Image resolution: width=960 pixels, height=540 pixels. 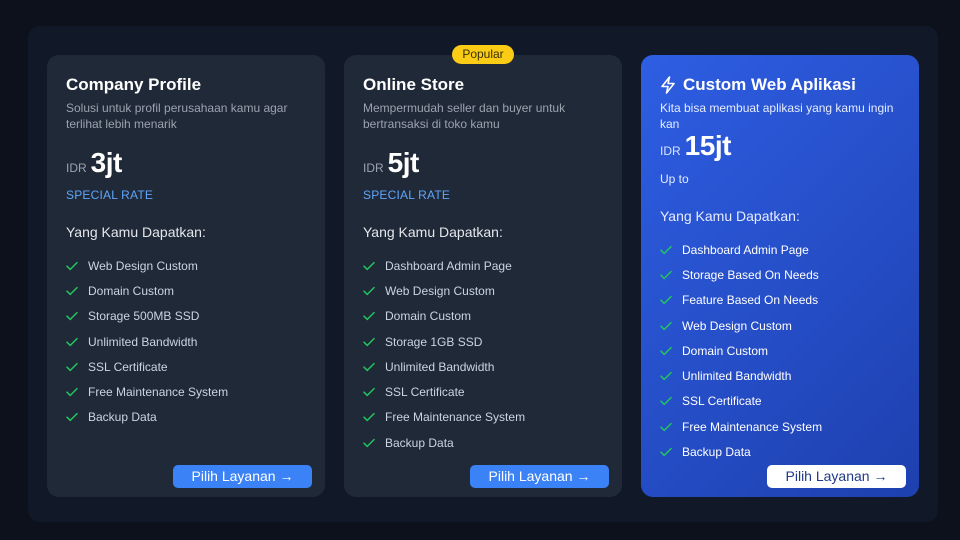 I want to click on feature-item: Storage Based On Needs, so click(x=741, y=274).